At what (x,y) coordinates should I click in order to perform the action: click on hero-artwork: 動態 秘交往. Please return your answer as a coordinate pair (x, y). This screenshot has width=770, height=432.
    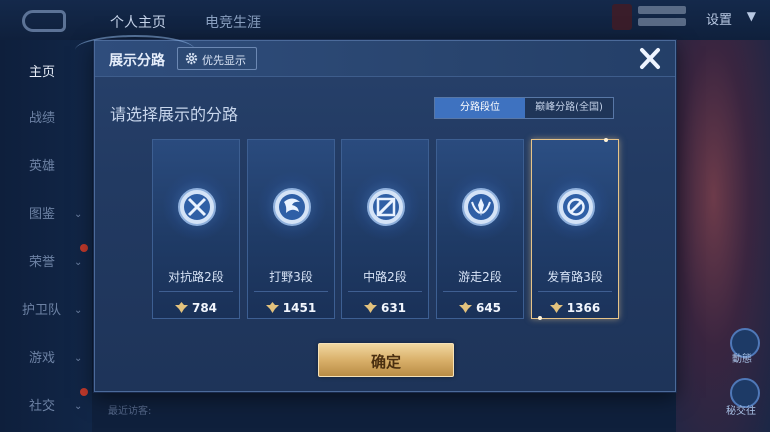
    Looking at the image, I should click on (723, 236).